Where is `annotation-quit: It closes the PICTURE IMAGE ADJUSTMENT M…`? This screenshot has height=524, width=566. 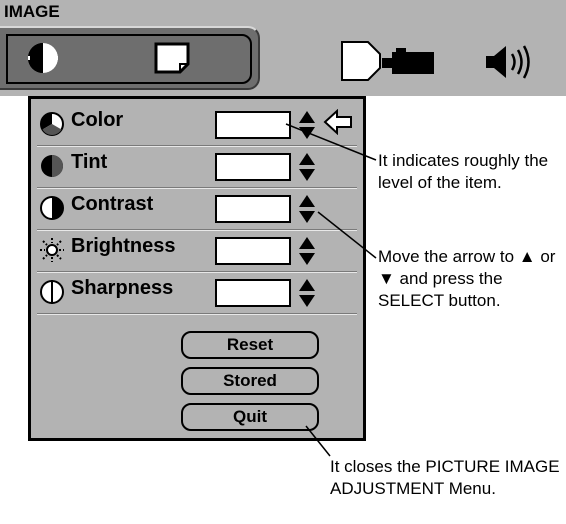 annotation-quit: It closes the PICTURE IMAGE ADJUSTMENT M… is located at coordinates (445, 477).